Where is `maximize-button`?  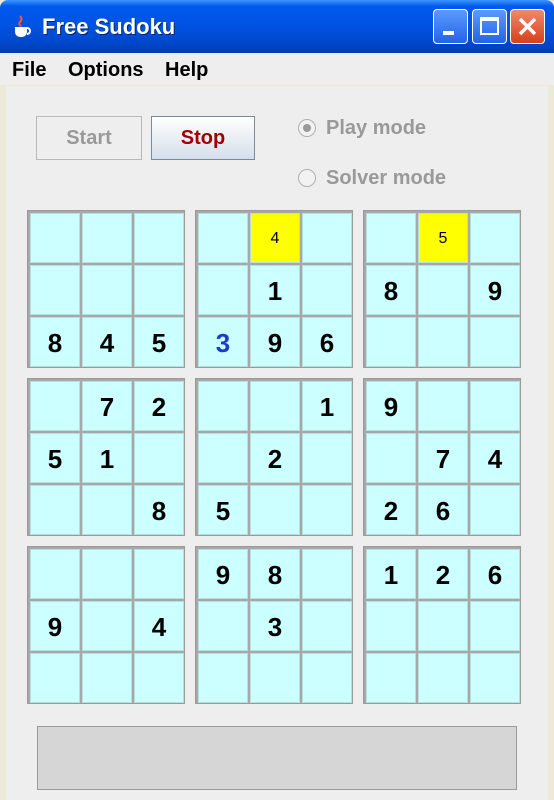
maximize-button is located at coordinates (489, 26).